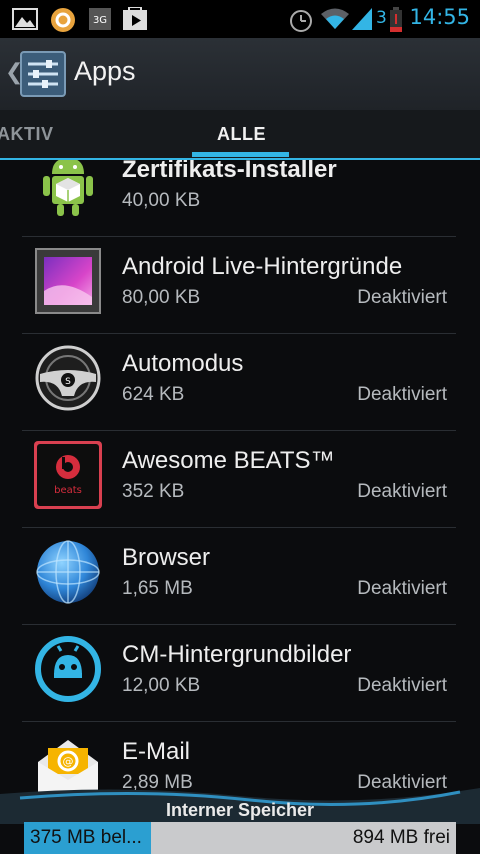  I want to click on beats-audio-icon: beats, so click(68, 475).